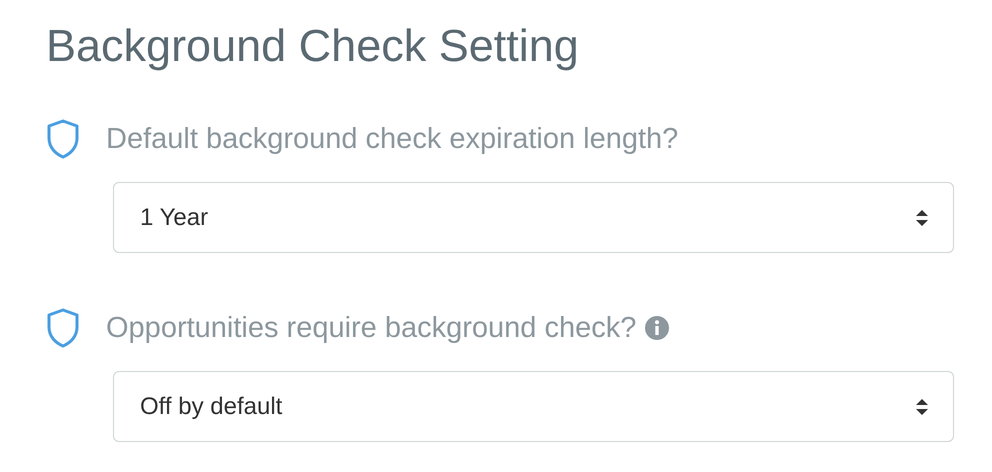 Image resolution: width=992 pixels, height=472 pixels. I want to click on select-field: Off by default, so click(533, 406).